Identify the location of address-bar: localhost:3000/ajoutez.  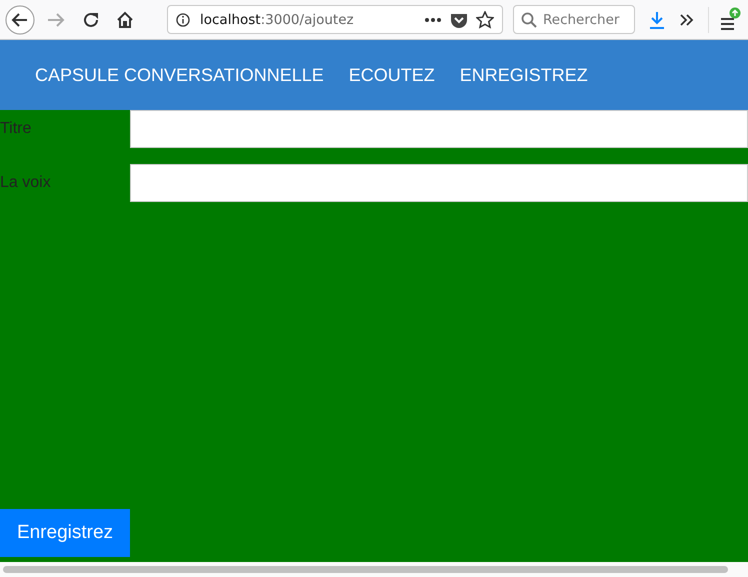
(335, 19).